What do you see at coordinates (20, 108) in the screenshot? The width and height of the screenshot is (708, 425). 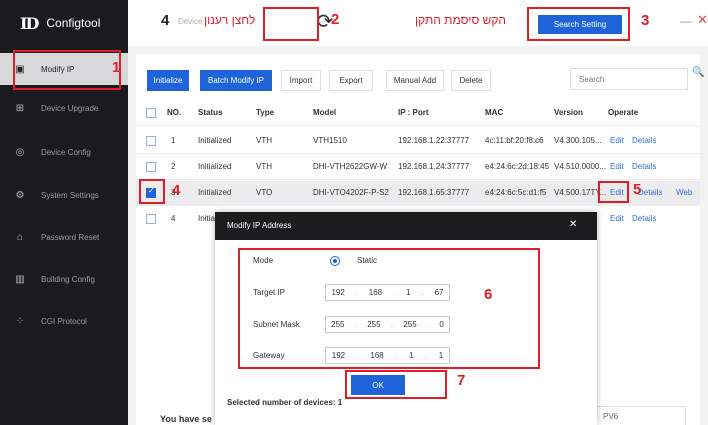 I see `upgrade-icon: ⊞` at bounding box center [20, 108].